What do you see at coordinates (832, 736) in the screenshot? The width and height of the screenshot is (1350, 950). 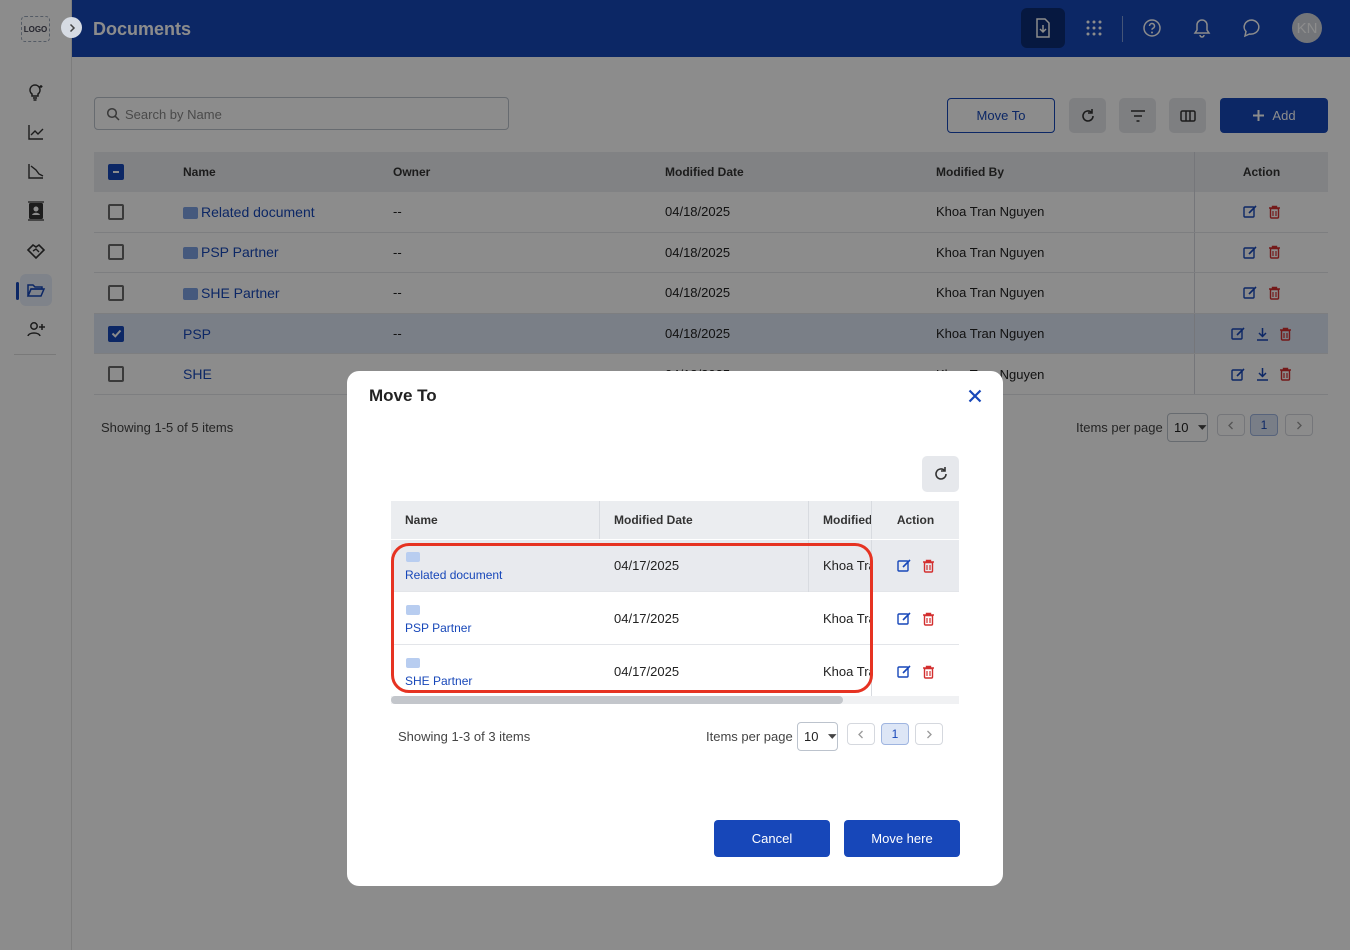 I see `caret-down-icon` at bounding box center [832, 736].